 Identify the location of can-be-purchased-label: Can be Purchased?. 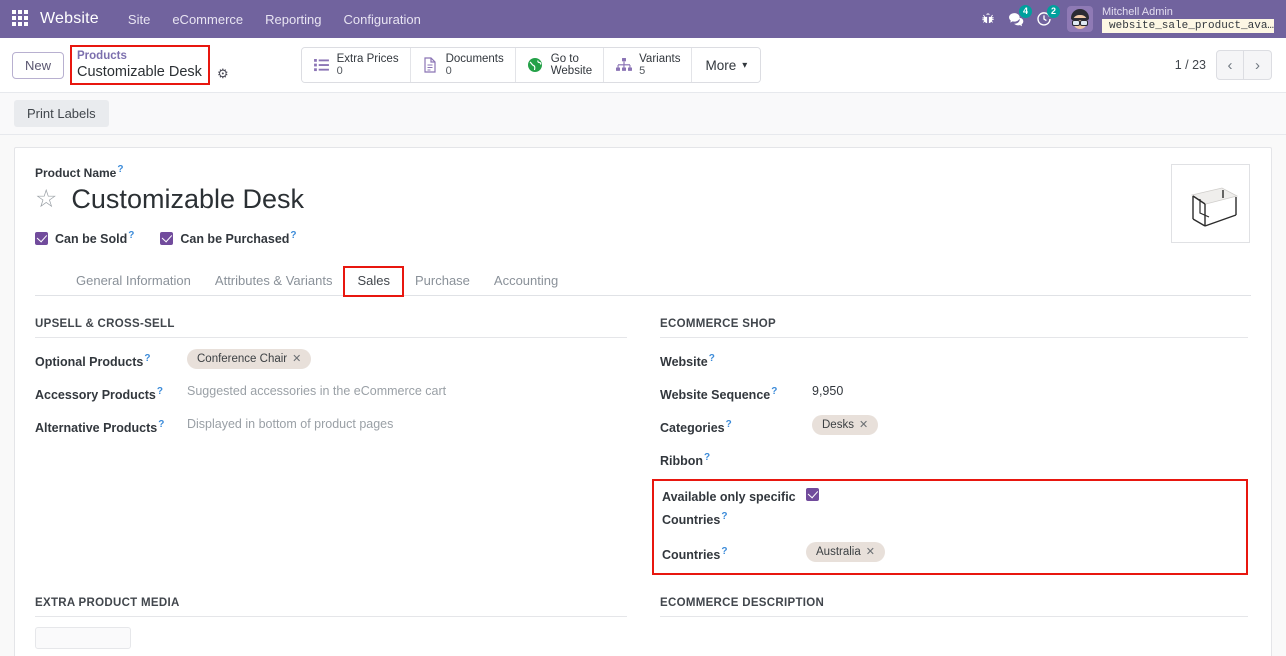
(238, 238).